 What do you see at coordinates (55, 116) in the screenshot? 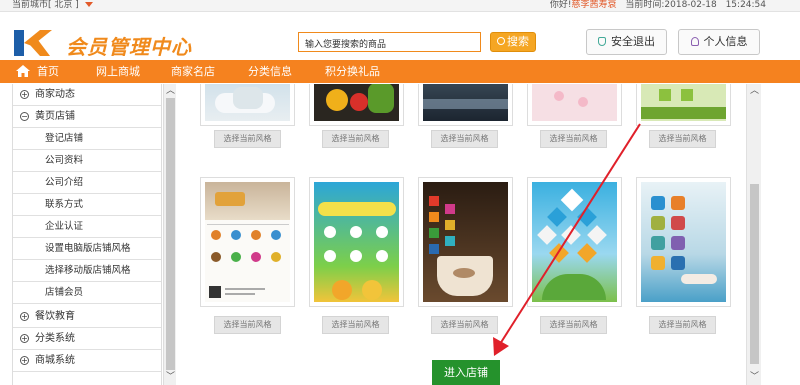
I see `sidebar-item-label: 黄页店铺` at bounding box center [55, 116].